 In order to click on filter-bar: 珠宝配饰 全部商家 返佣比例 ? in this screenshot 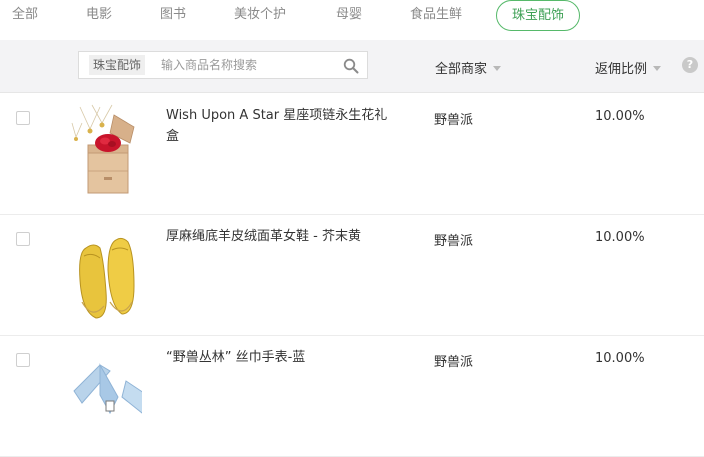, I will do `click(352, 66)`.